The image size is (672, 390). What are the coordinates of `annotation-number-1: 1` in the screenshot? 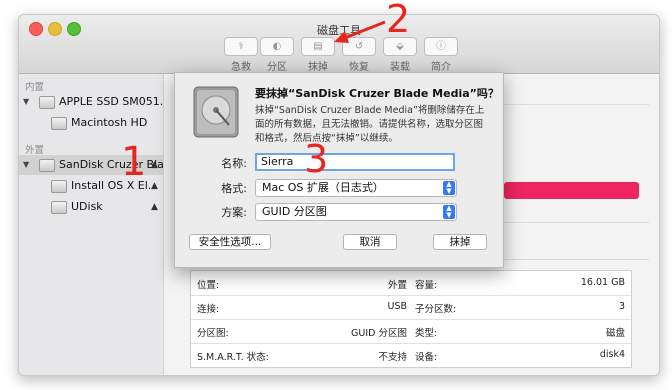 It's located at (134, 162).